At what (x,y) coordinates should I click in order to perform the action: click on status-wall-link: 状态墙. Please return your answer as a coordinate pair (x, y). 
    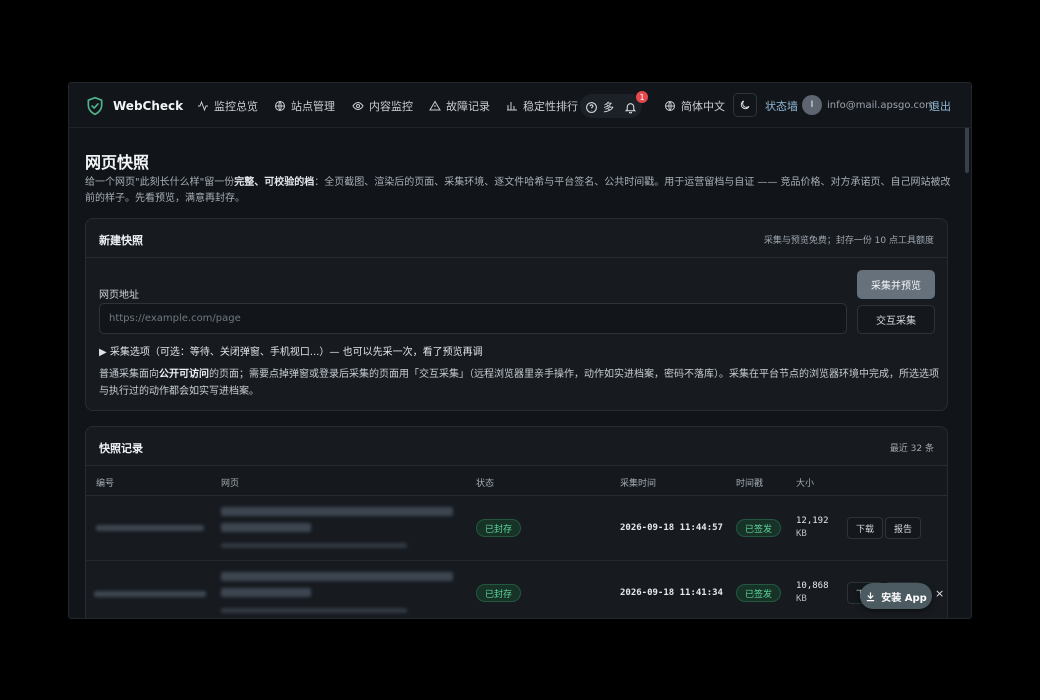
    Looking at the image, I should click on (781, 105).